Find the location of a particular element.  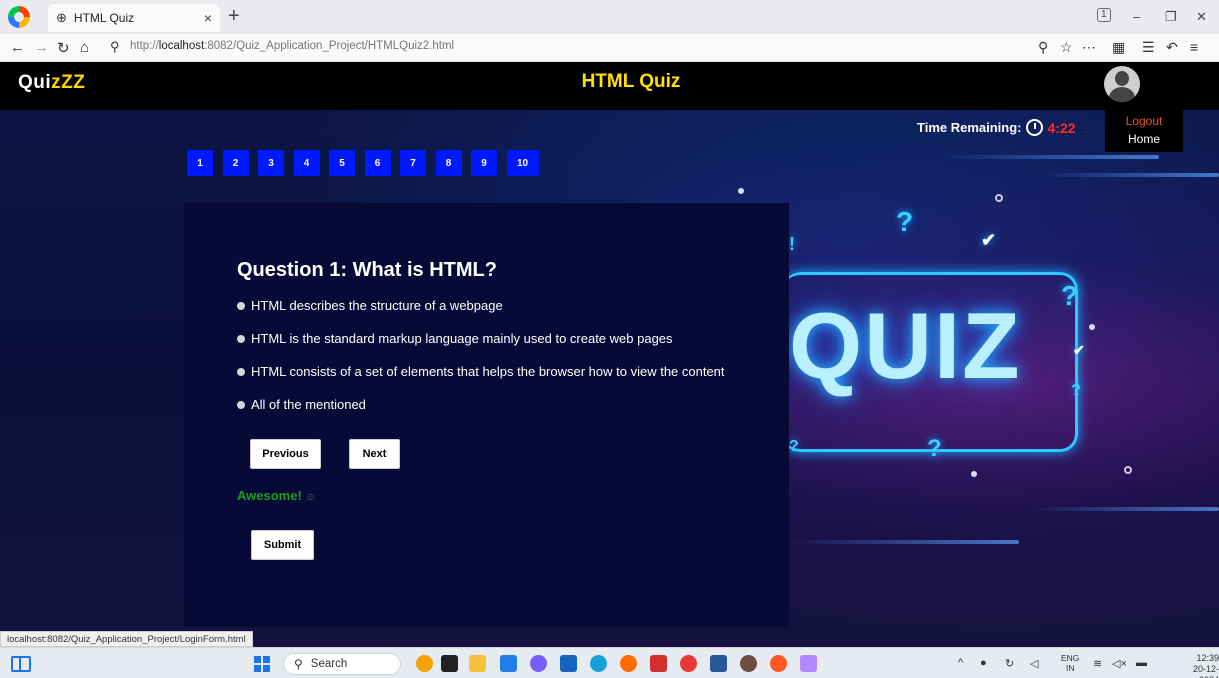

outlook-icon is located at coordinates (508, 663).